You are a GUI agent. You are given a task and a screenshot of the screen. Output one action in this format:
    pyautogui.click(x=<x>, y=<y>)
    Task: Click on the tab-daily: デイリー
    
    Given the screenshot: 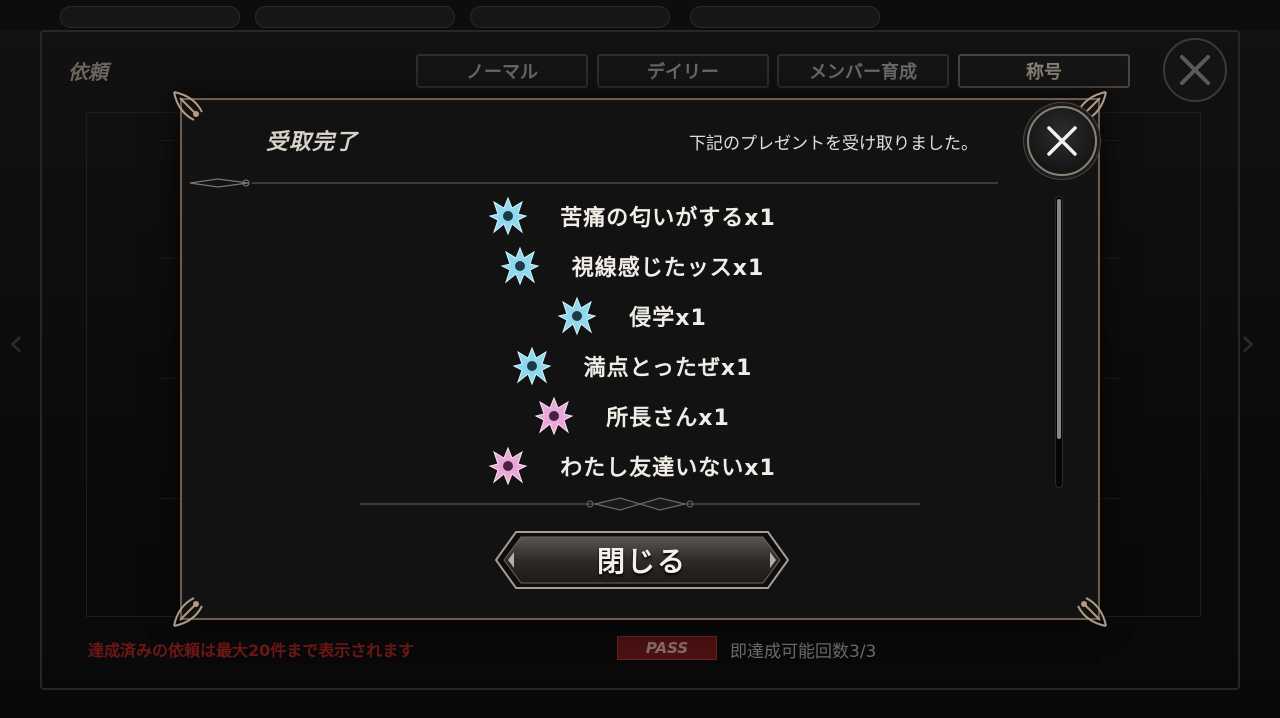 What is the action you would take?
    pyautogui.click(x=683, y=71)
    